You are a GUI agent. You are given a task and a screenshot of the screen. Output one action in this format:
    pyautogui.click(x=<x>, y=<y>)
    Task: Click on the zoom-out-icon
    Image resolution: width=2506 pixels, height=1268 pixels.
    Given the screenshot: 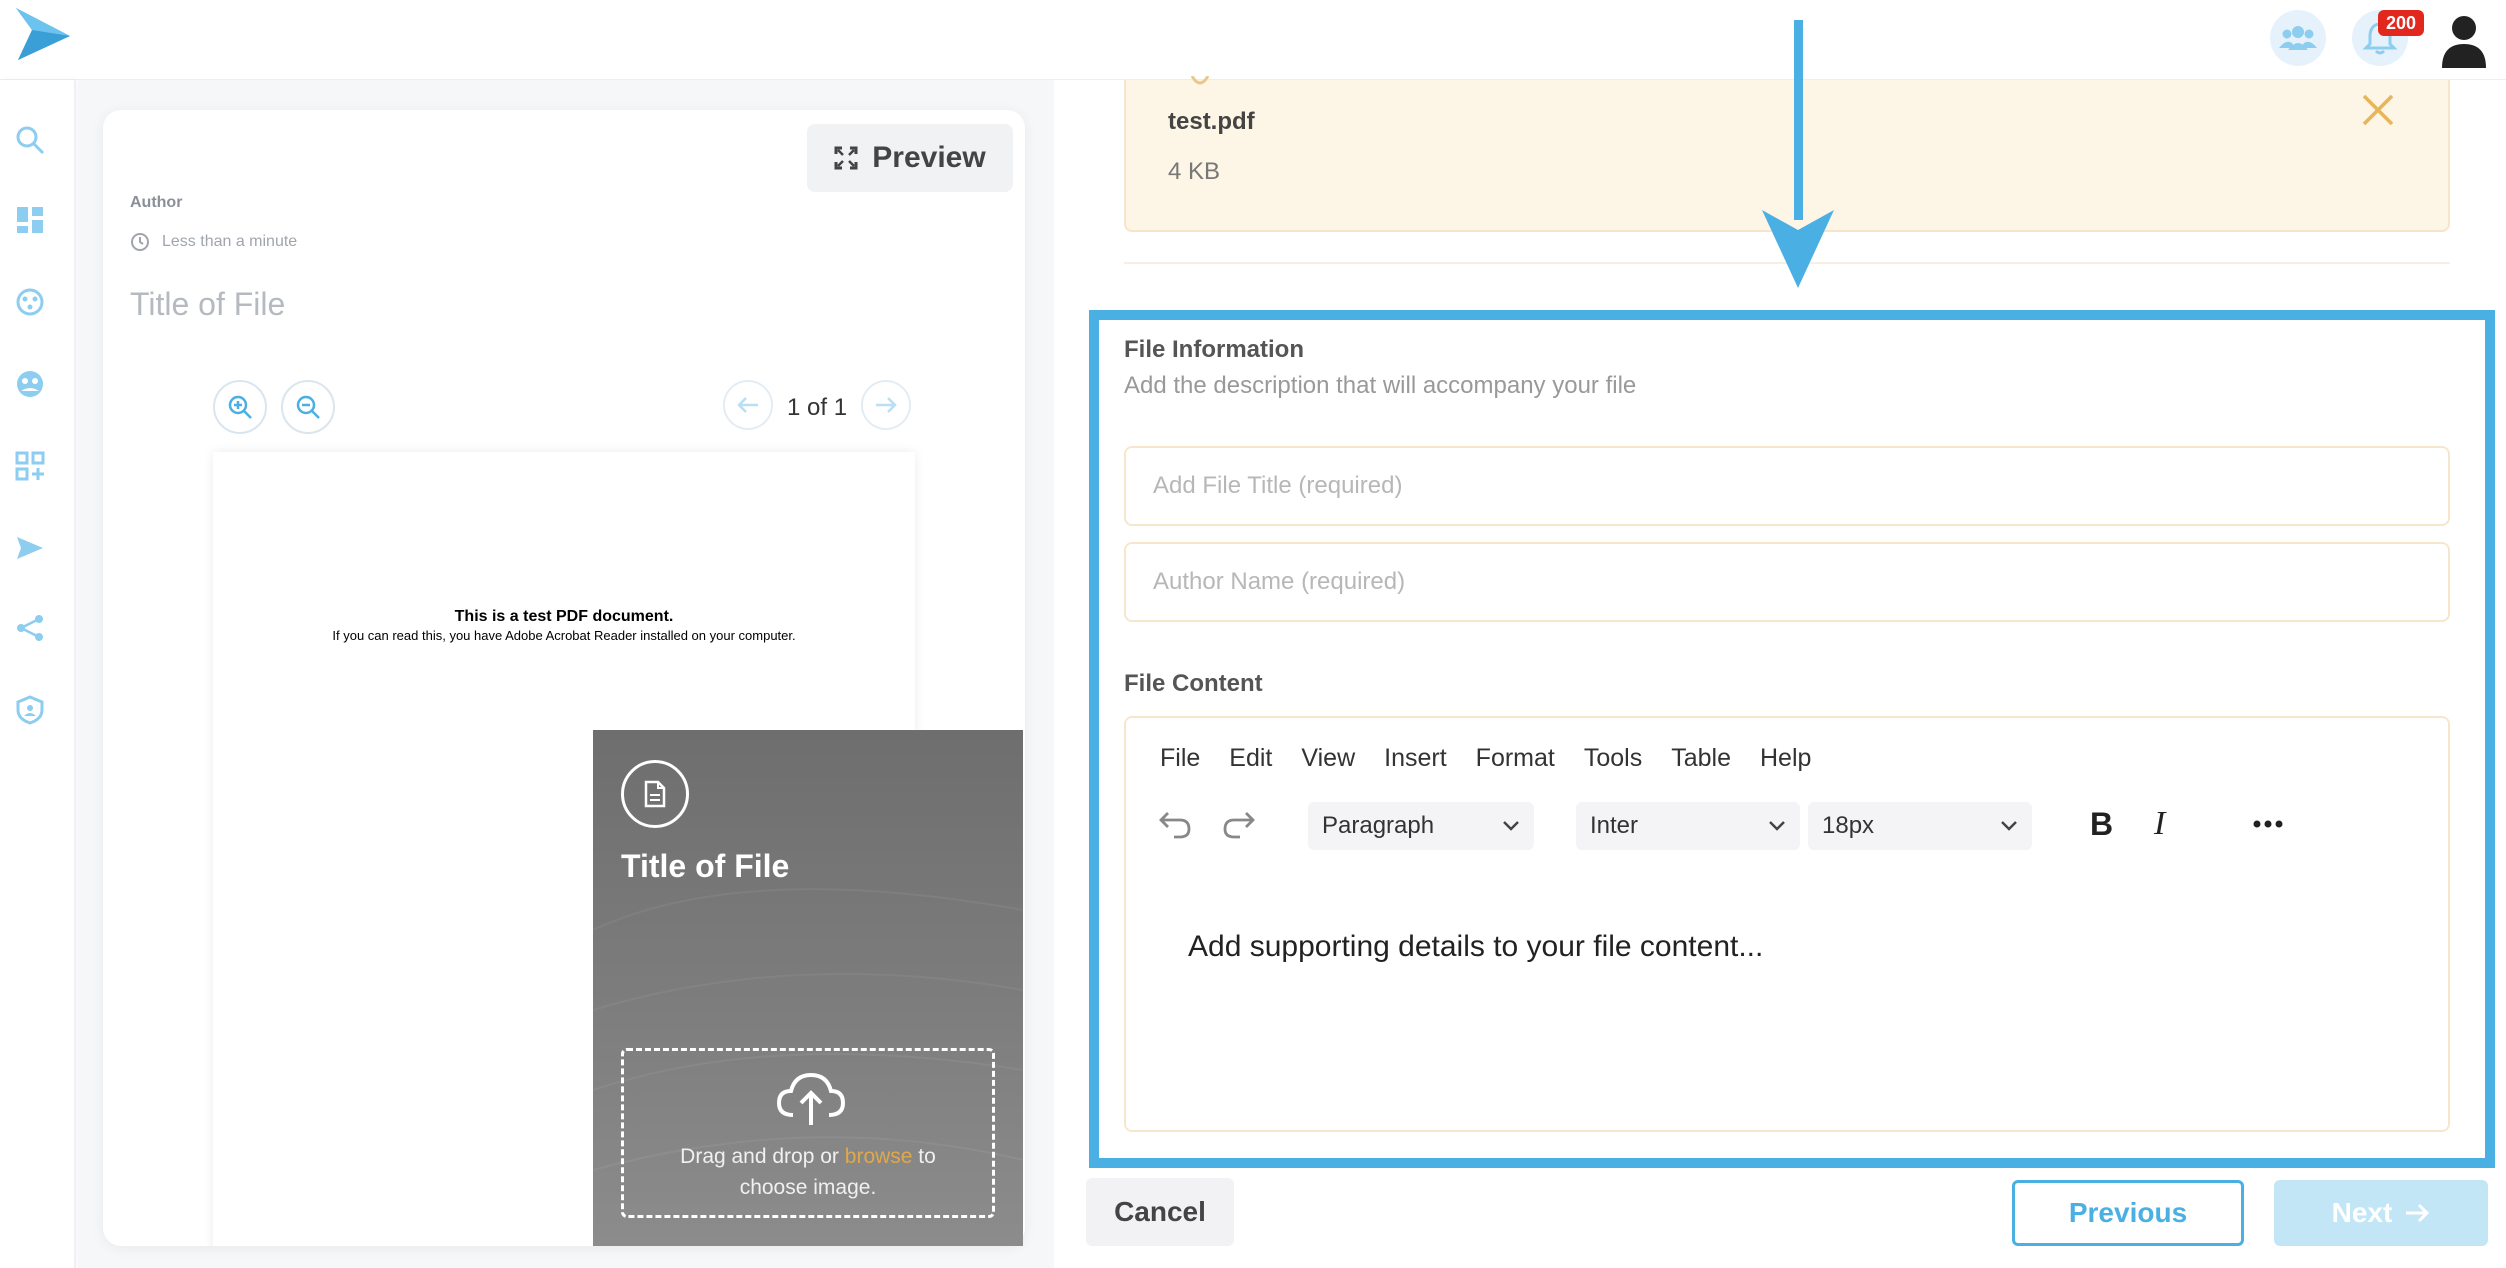 What is the action you would take?
    pyautogui.click(x=308, y=407)
    